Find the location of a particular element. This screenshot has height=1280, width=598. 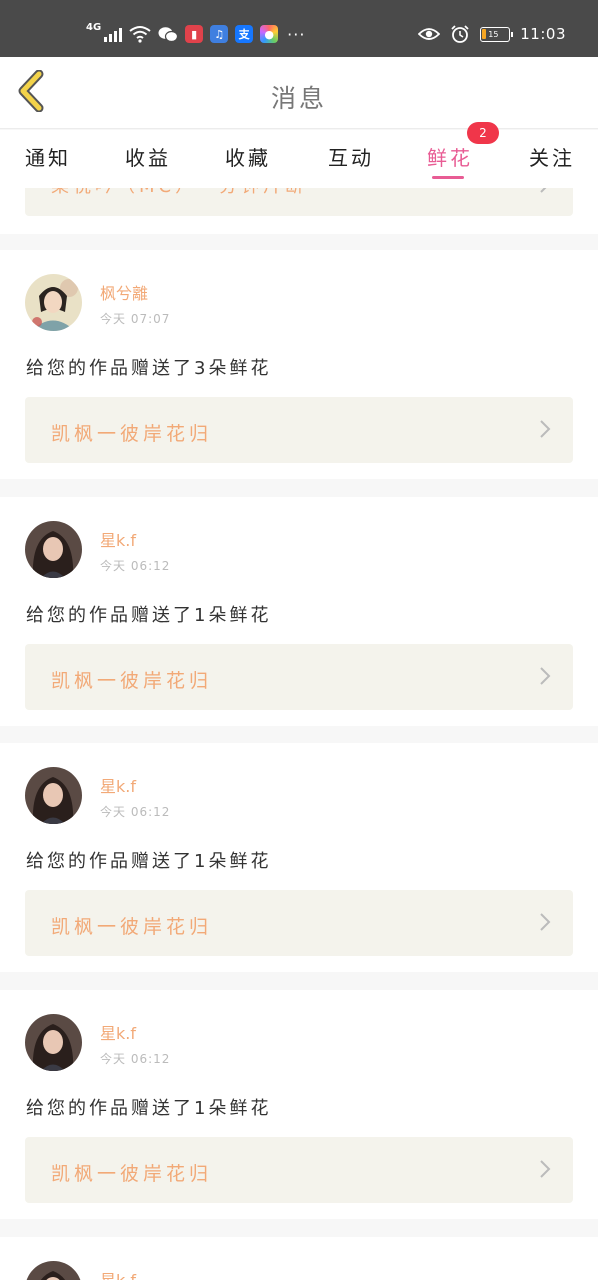

tab-earnings: 收益 is located at coordinates (148, 156).